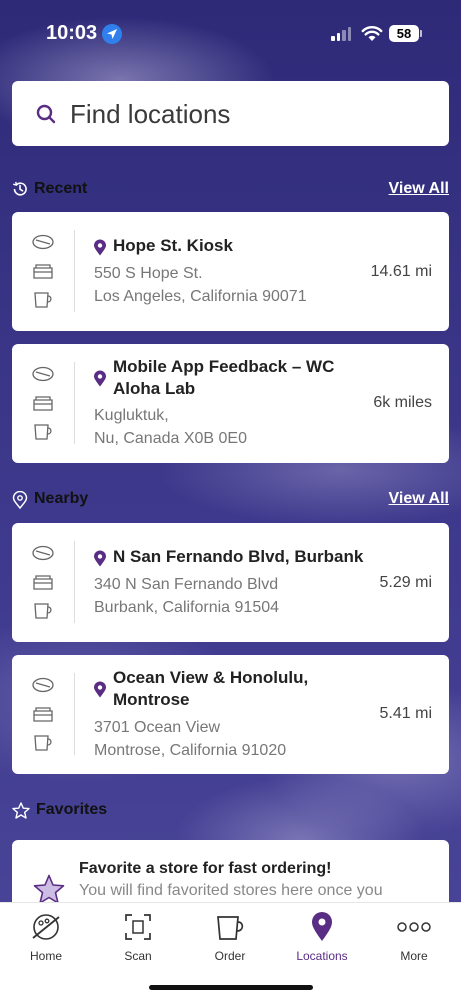 This screenshot has width=461, height=1000. Describe the element at coordinates (224, 377) in the screenshot. I see `store-name: Mobile App Feedback – WC Aloha Lab` at that location.